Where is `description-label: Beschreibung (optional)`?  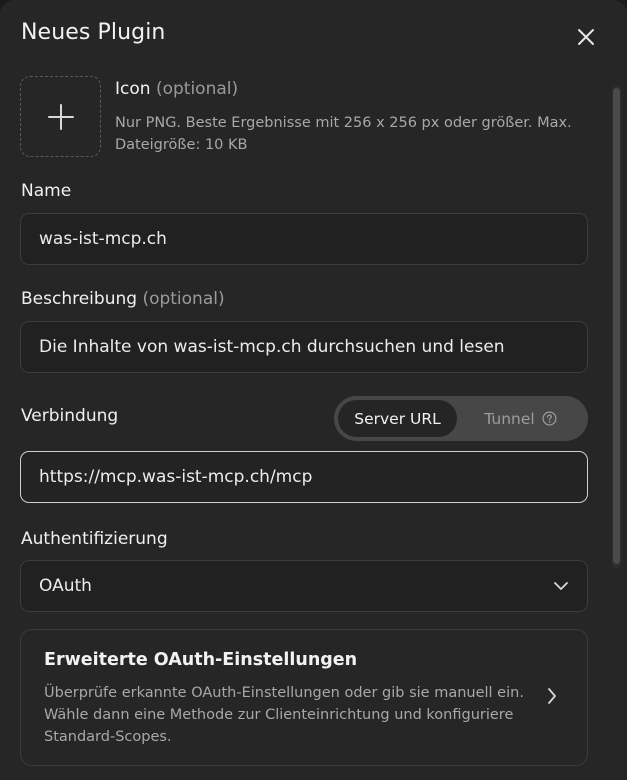 description-label: Beschreibung (optional) is located at coordinates (123, 299).